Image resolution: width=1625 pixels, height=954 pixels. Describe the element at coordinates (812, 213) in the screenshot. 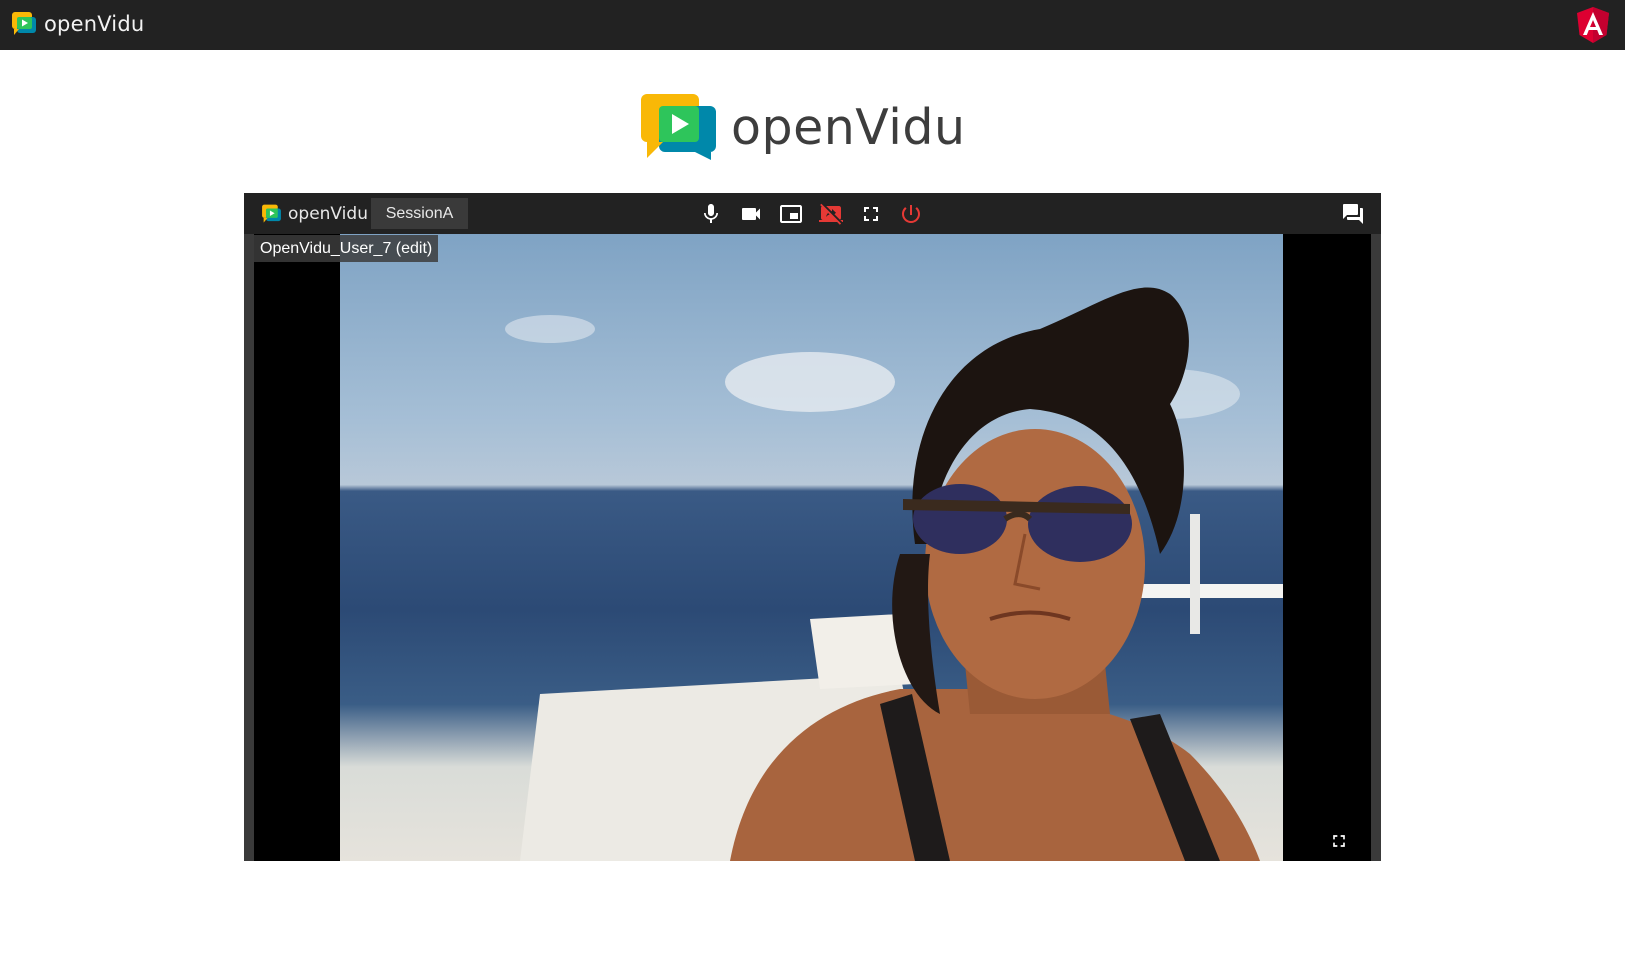

I see `session-toolbar: openVidu SessionA` at that location.